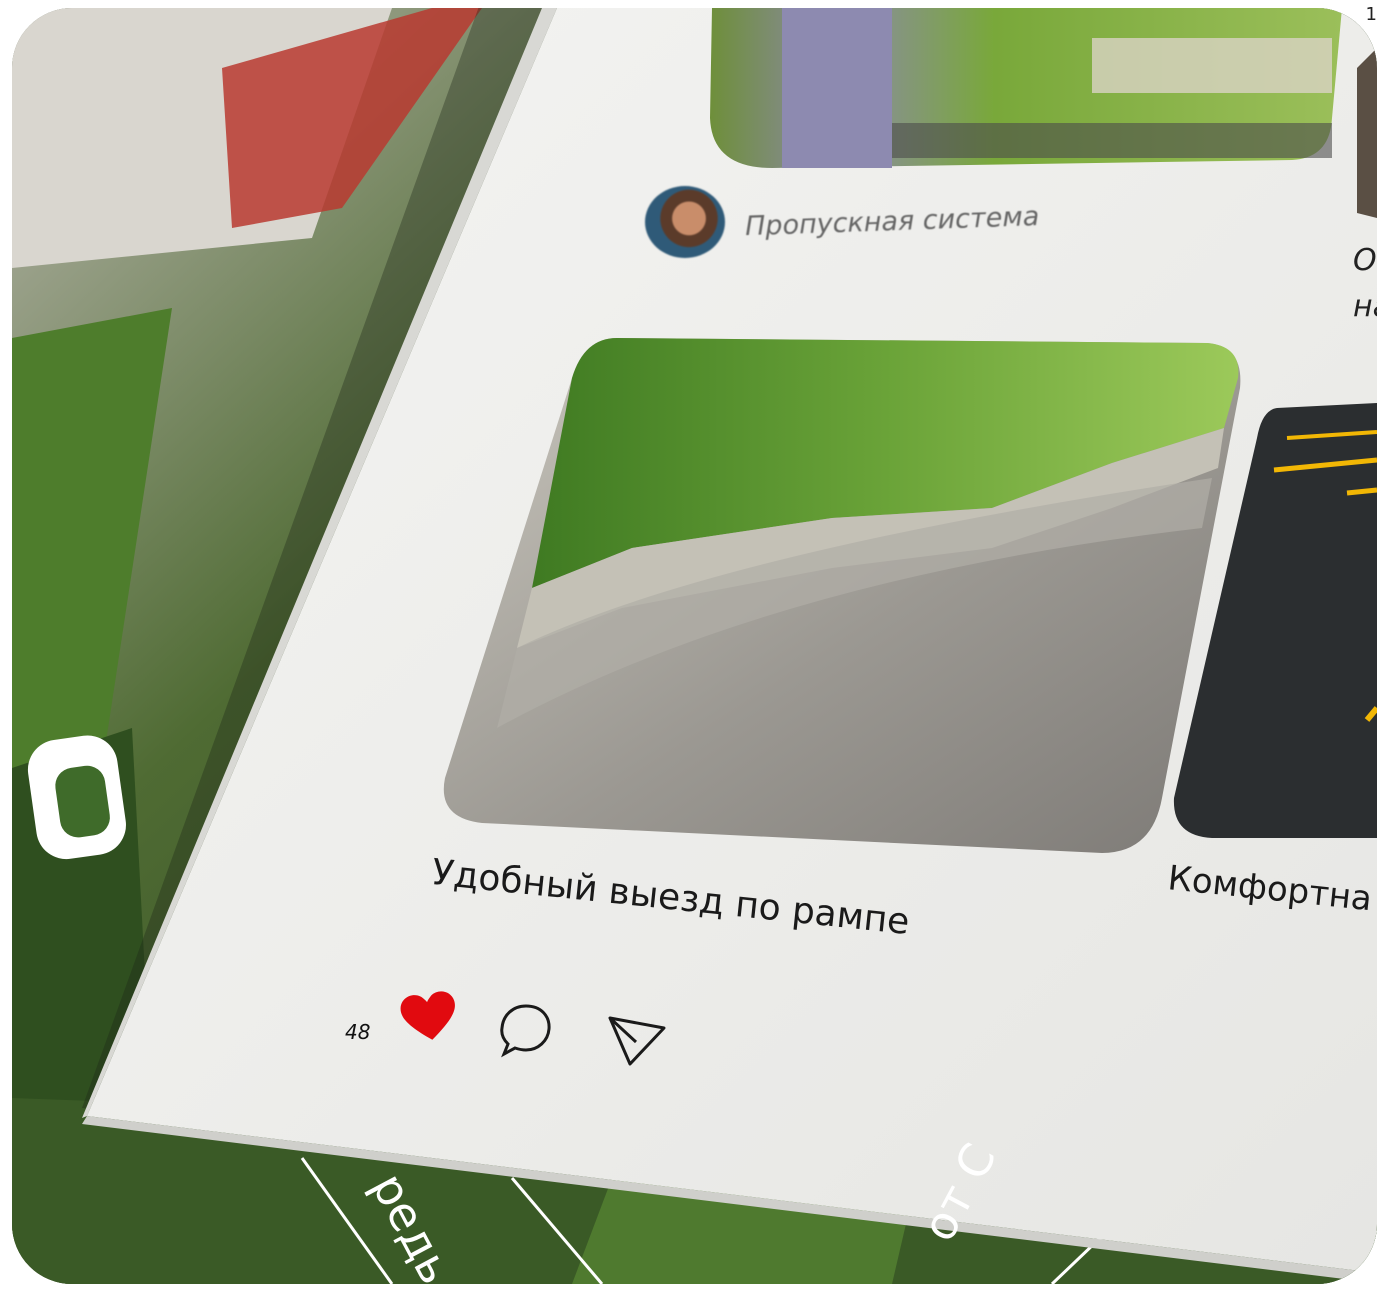 This screenshot has width=1377, height=1292. Describe the element at coordinates (1365, 284) in the screenshot. I see `caption-right-top: О на` at that location.